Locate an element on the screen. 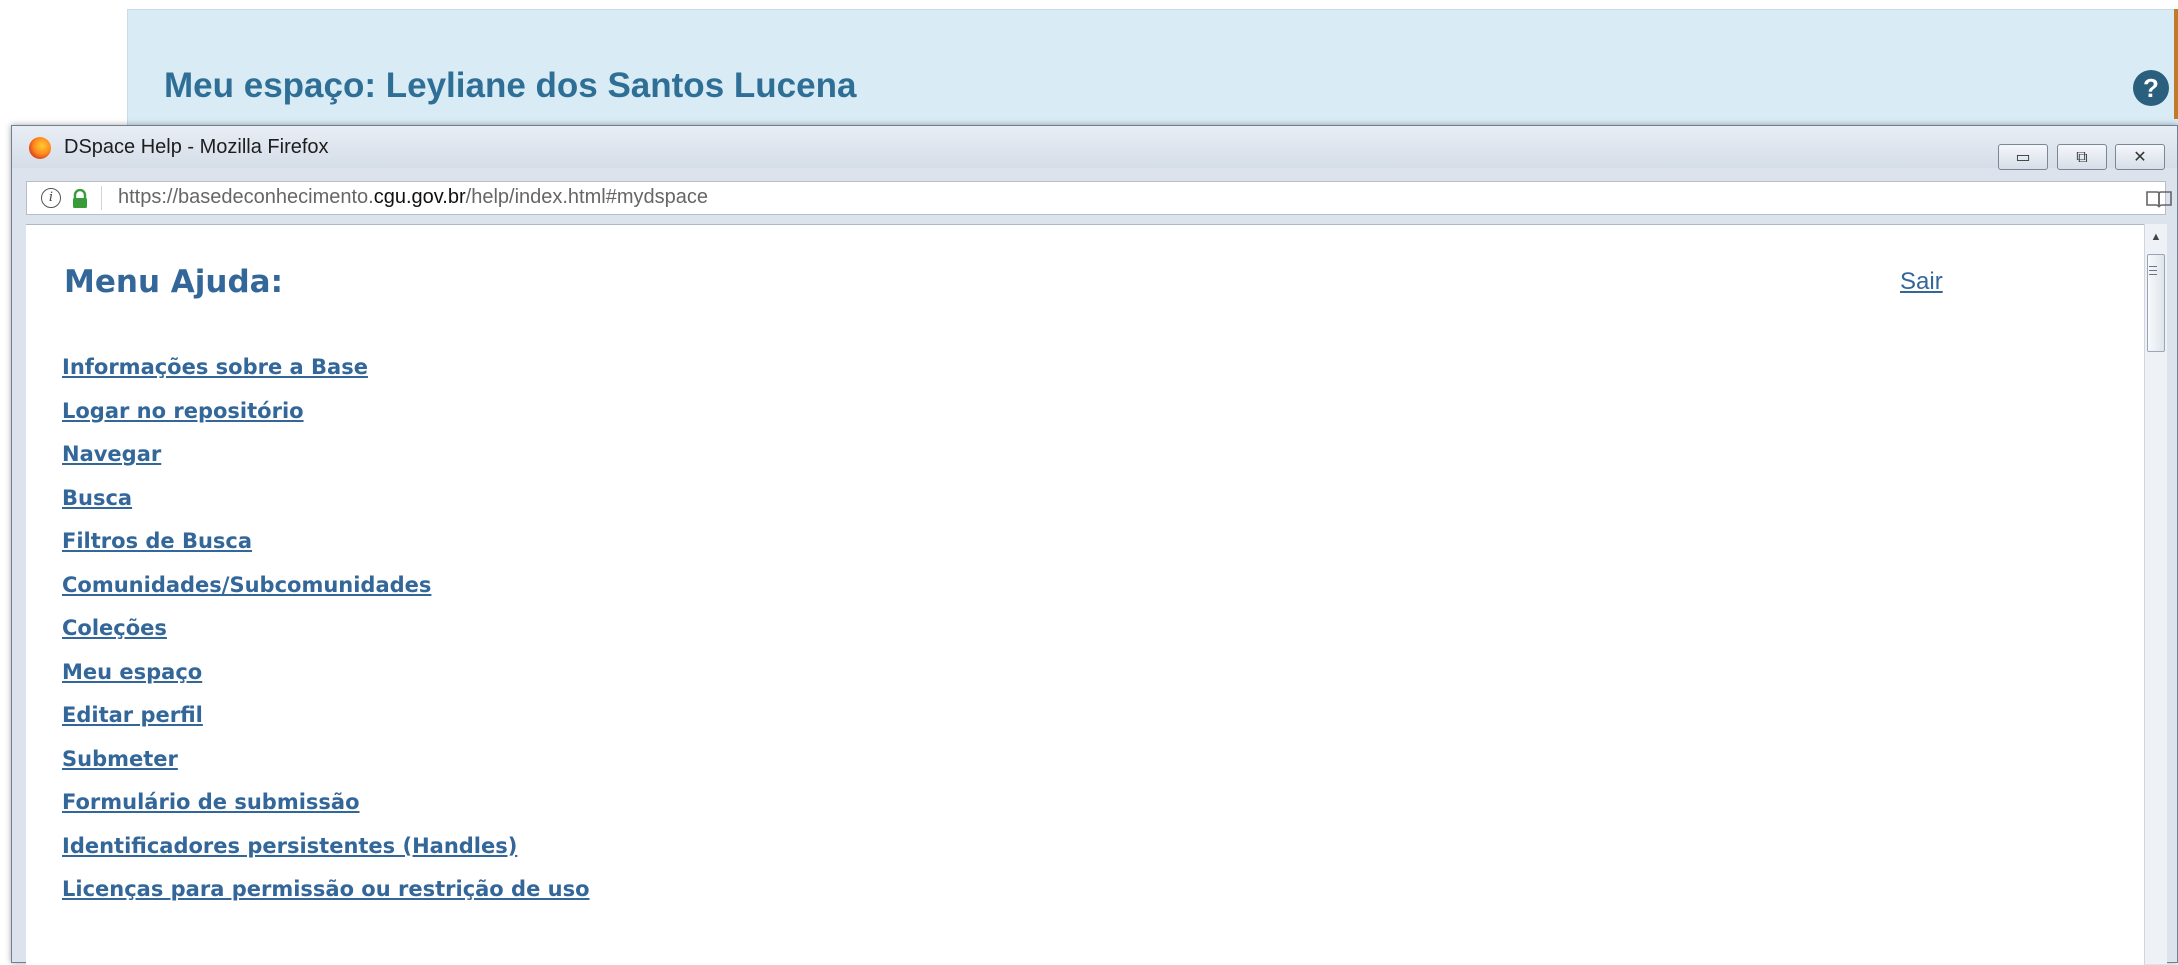 This screenshot has height=965, width=2178. help-link-handles: Identificadores persistentes (Handles) is located at coordinates (326, 856).